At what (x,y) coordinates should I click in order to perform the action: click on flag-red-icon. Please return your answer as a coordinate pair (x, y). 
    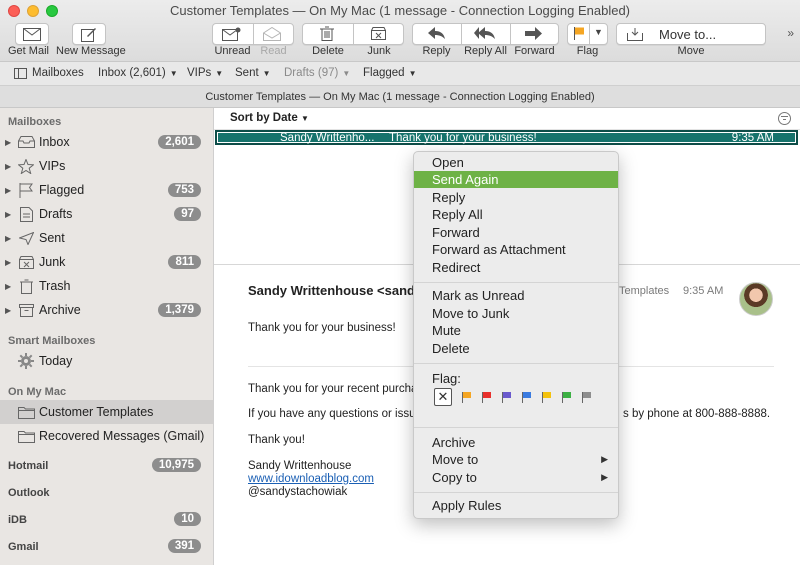
    Looking at the image, I should click on (487, 397).